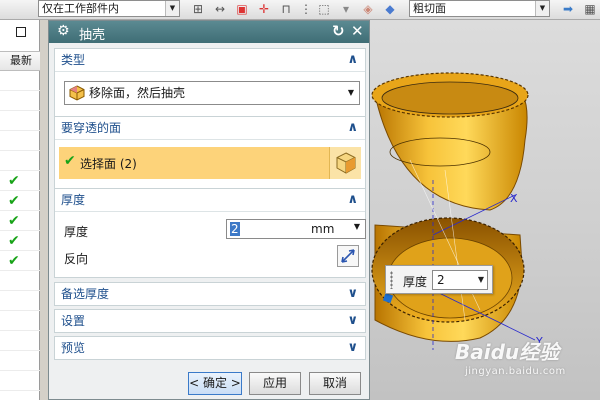 Image resolution: width=600 pixels, height=400 pixels. I want to click on alternate-thickness-header: 备选厚度 ∨, so click(210, 294).